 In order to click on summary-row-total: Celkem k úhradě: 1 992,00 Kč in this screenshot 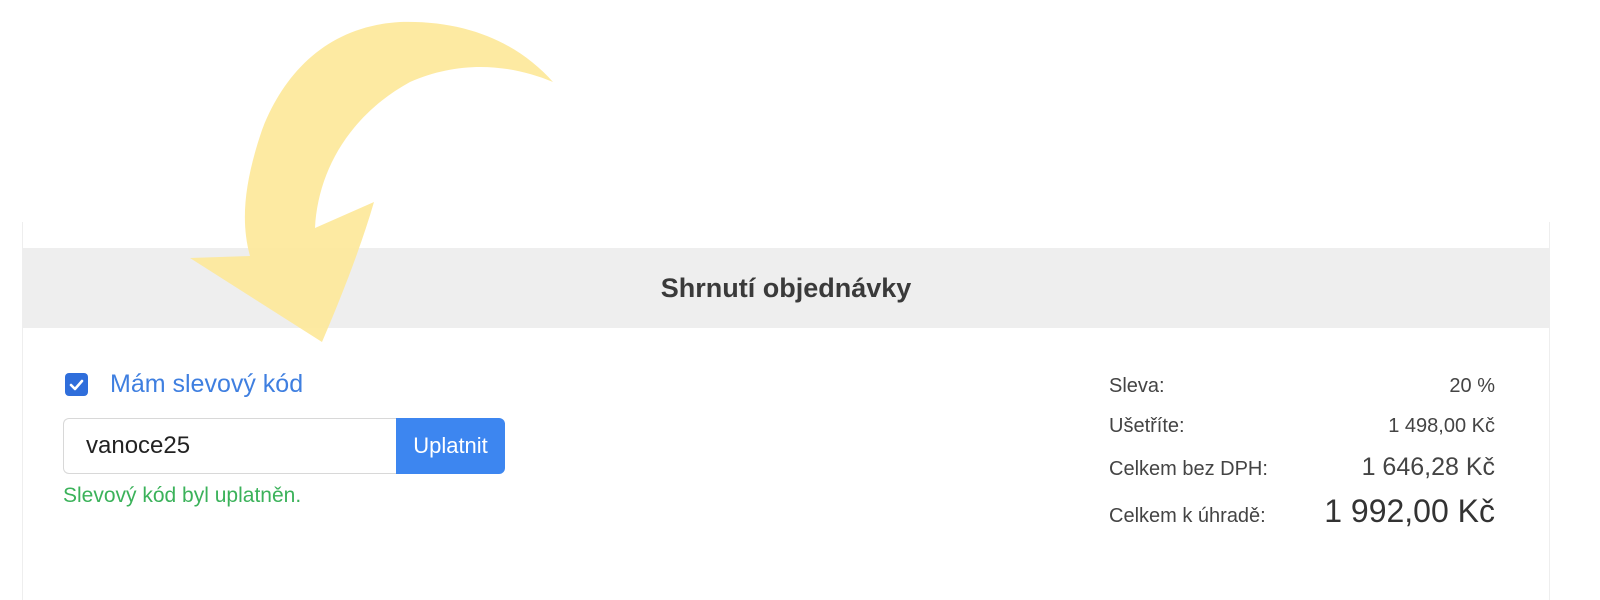, I will do `click(1302, 517)`.